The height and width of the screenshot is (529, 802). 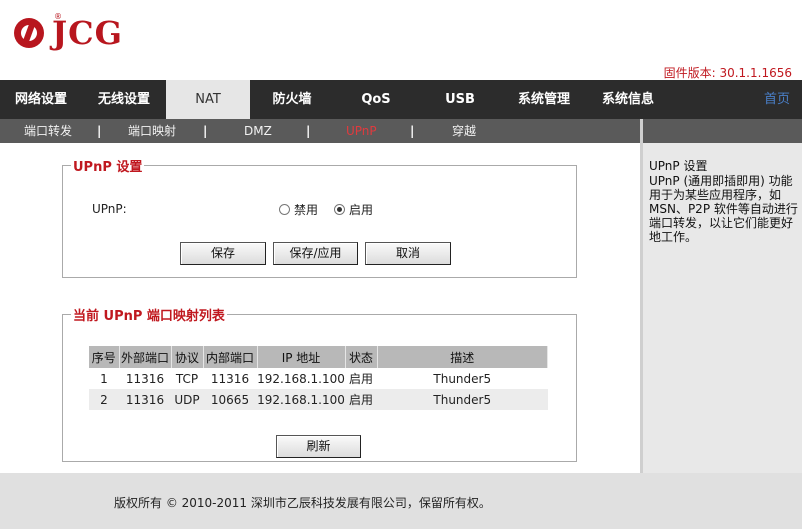 What do you see at coordinates (340, 209) in the screenshot?
I see `upnp-enable-radio` at bounding box center [340, 209].